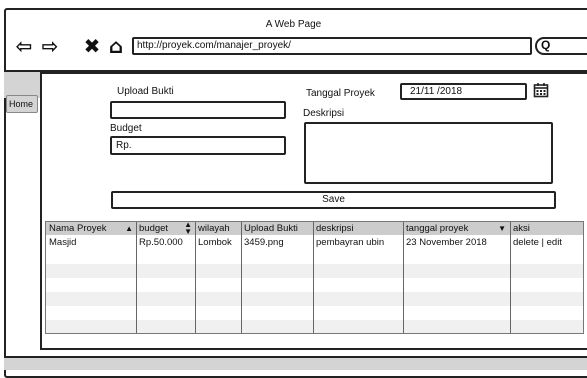 Image resolution: width=587 pixels, height=378 pixels. What do you see at coordinates (333, 200) in the screenshot?
I see `save-button: Save` at bounding box center [333, 200].